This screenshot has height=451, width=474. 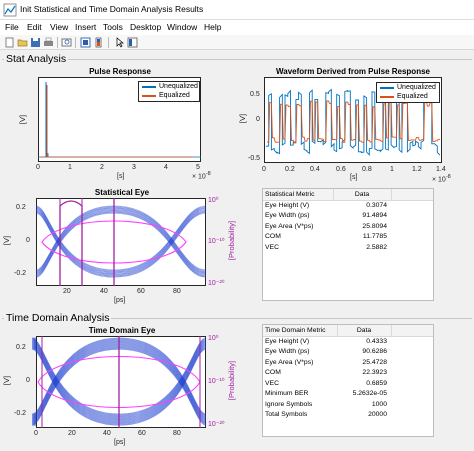 I want to click on waveform-xtick: 0.8, so click(x=367, y=169).